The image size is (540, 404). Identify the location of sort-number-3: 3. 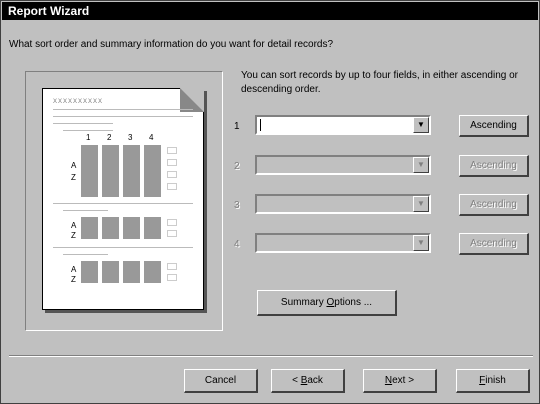
(237, 205).